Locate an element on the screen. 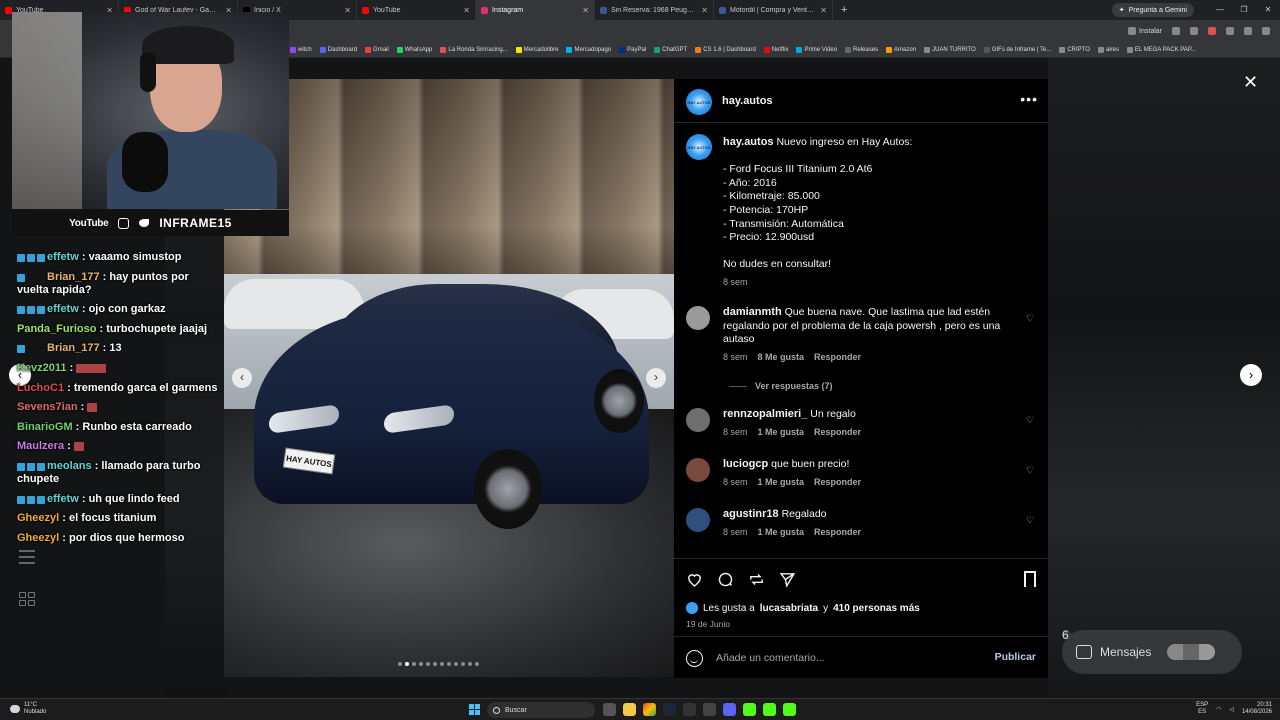 The width and height of the screenshot is (1280, 720). share-icon is located at coordinates (787, 579).